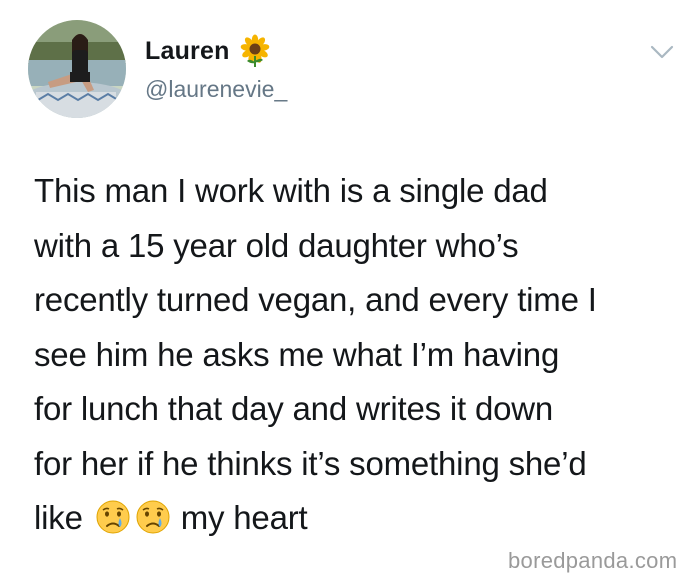 The height and width of the screenshot is (586, 700). I want to click on display-name: Lauren, so click(187, 51).